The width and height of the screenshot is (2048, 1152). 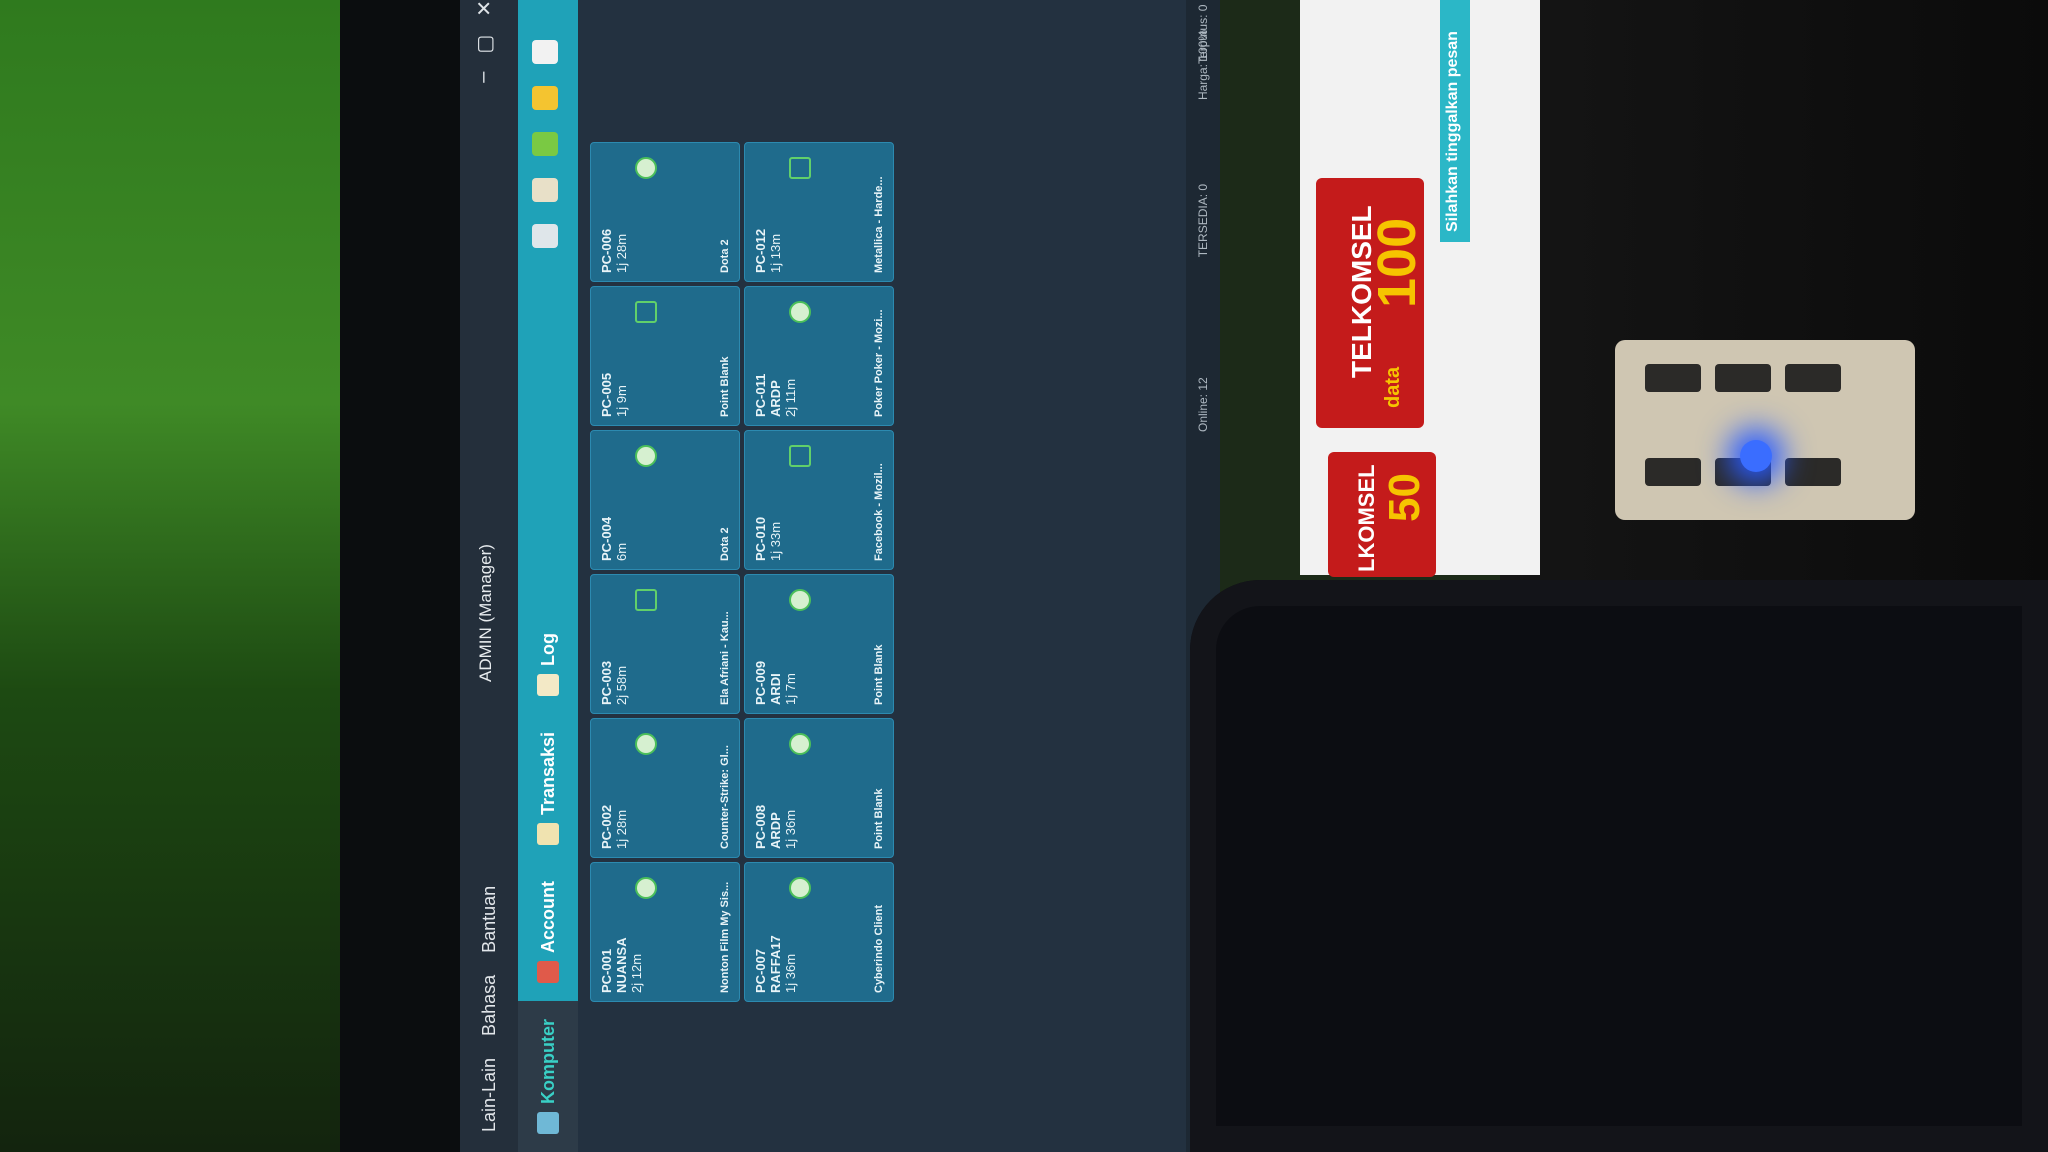 What do you see at coordinates (1203, 220) in the screenshot?
I see `status-tersedia: TERSEDIA: 0` at bounding box center [1203, 220].